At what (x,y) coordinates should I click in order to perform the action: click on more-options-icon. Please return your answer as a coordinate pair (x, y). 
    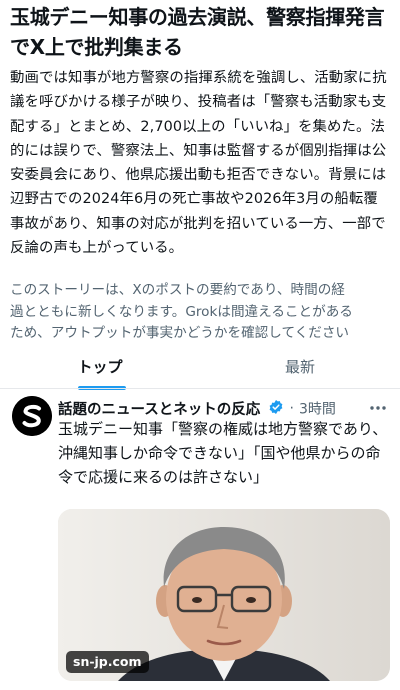
    Looking at the image, I should click on (378, 408).